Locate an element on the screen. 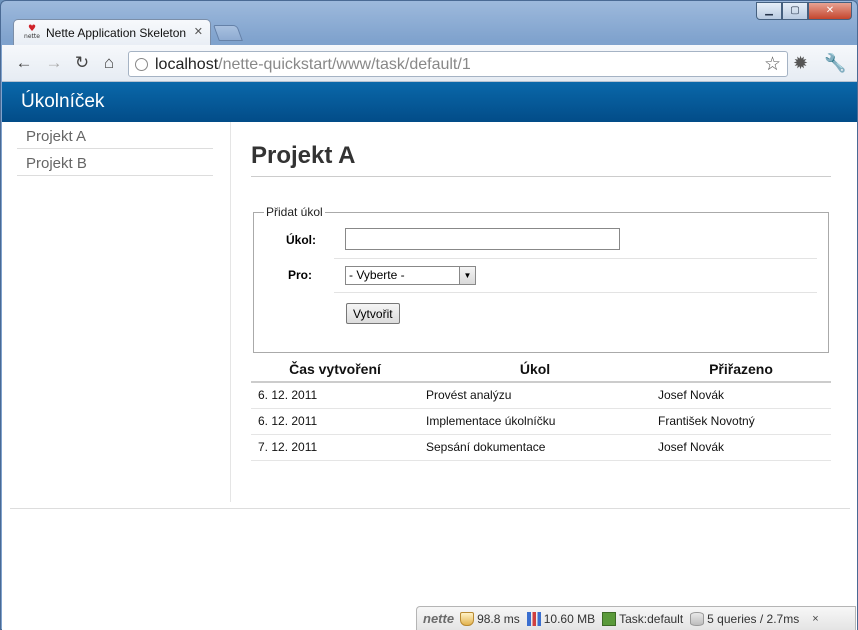 Image resolution: width=858 pixels, height=630 pixels. sidebar-item-projekt-b: Projekt B is located at coordinates (115, 162).